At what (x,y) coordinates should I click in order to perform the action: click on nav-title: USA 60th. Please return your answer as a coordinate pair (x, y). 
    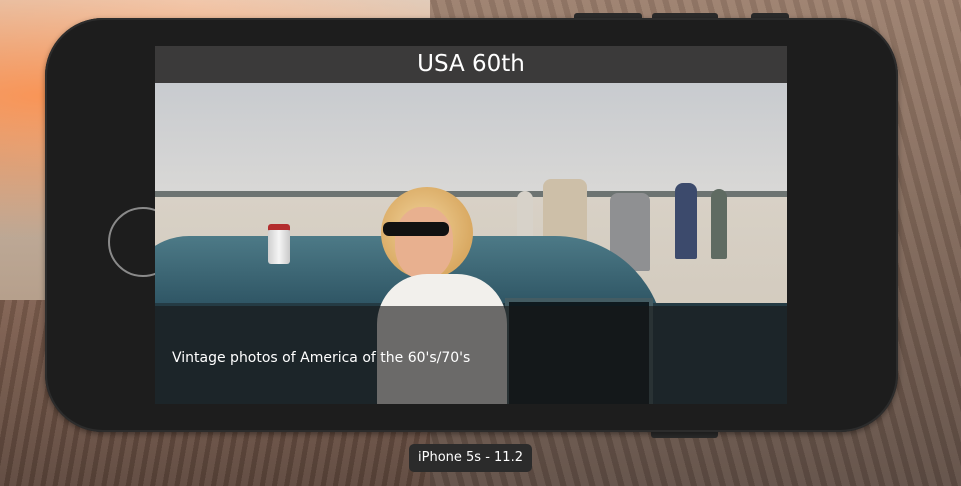
    Looking at the image, I should click on (471, 64).